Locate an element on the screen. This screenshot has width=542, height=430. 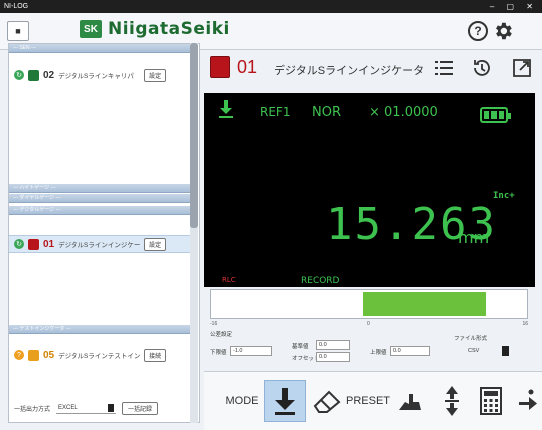
file-format-label: ファイル形式 is located at coordinates (471, 339).